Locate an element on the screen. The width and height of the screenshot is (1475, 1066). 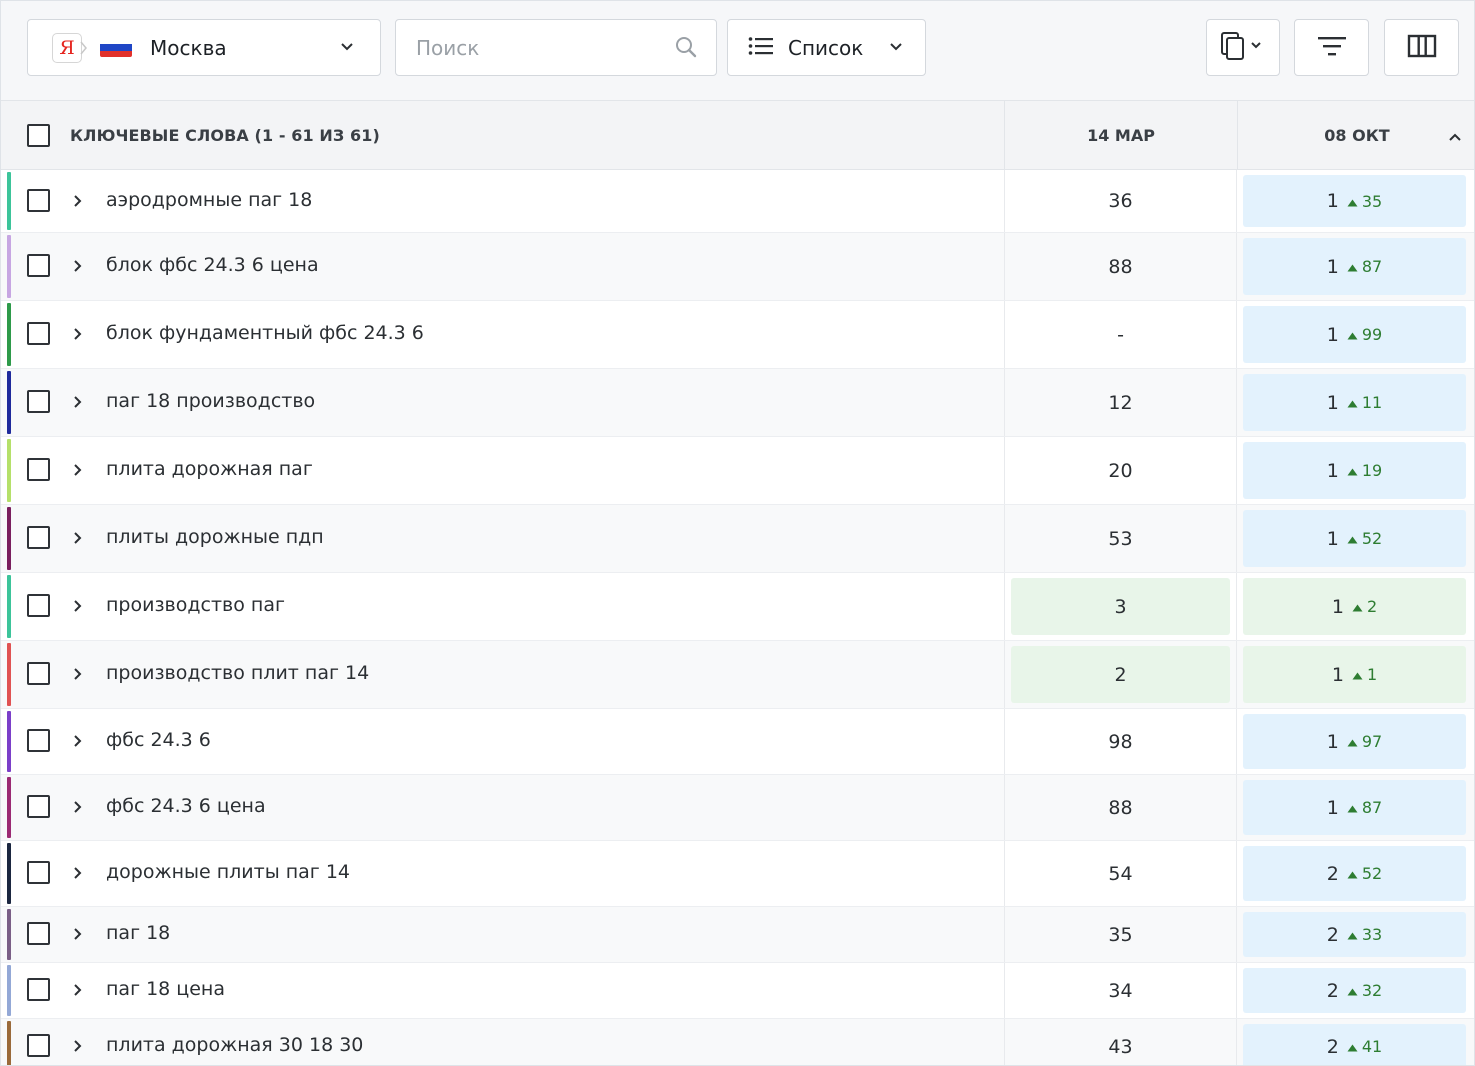
keyword-text: производство плит паг 14 is located at coordinates (237, 673).